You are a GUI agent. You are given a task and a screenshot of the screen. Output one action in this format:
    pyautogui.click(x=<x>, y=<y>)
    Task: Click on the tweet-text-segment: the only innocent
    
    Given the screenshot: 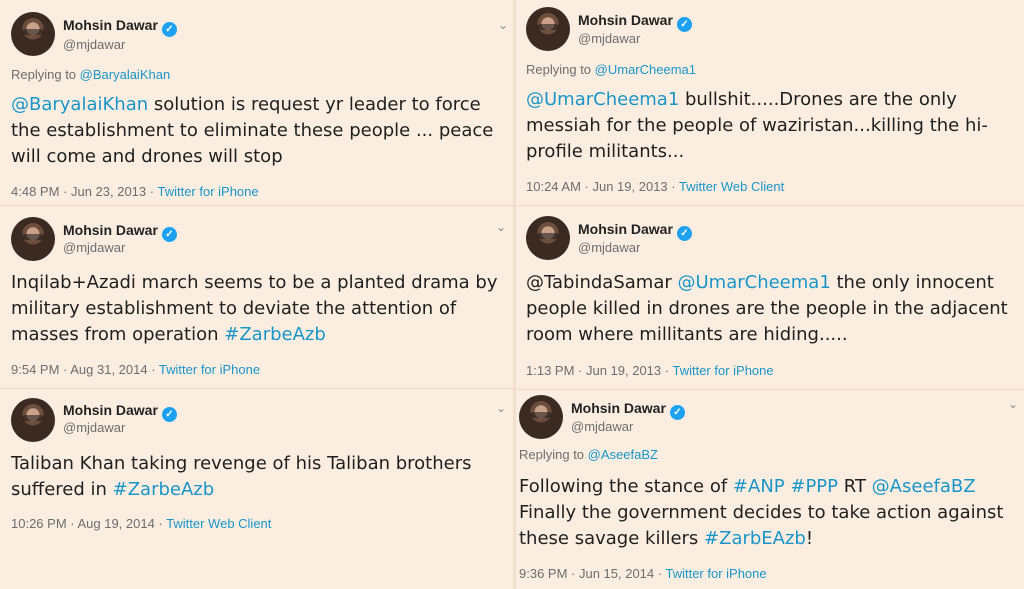 What is the action you would take?
    pyautogui.click(x=912, y=282)
    